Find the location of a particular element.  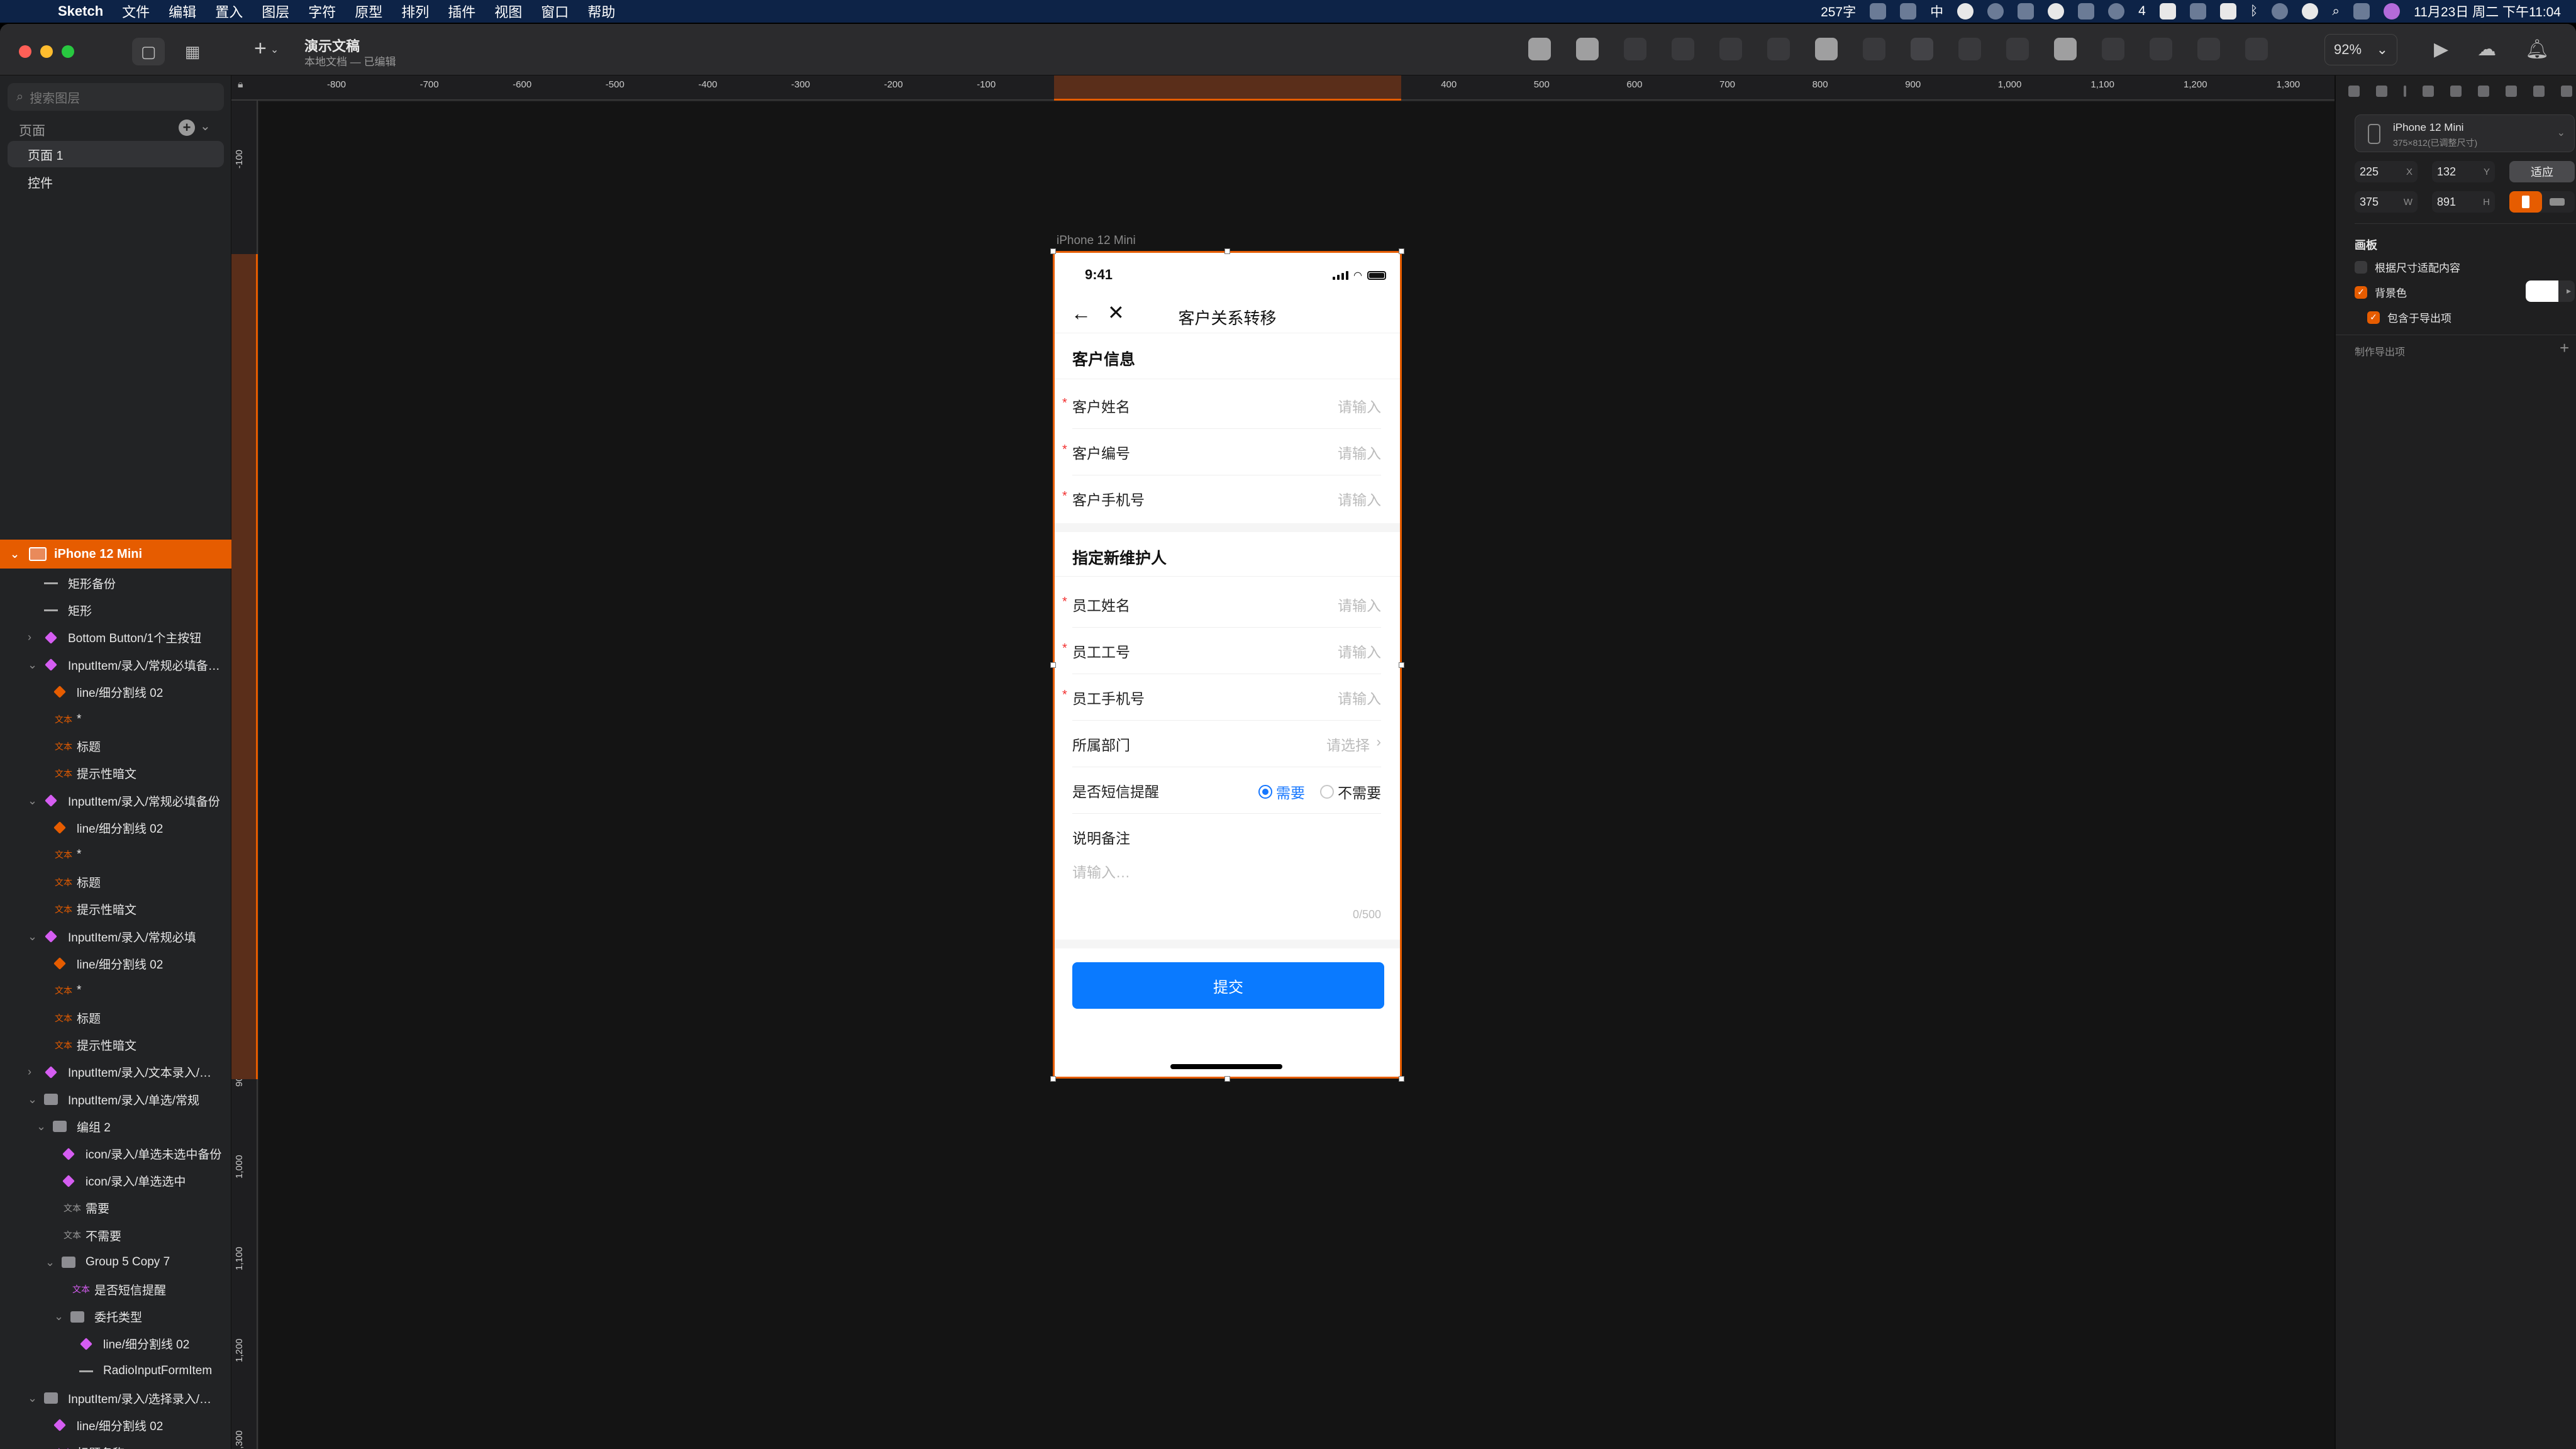

edit-icon is located at coordinates (1539, 49).